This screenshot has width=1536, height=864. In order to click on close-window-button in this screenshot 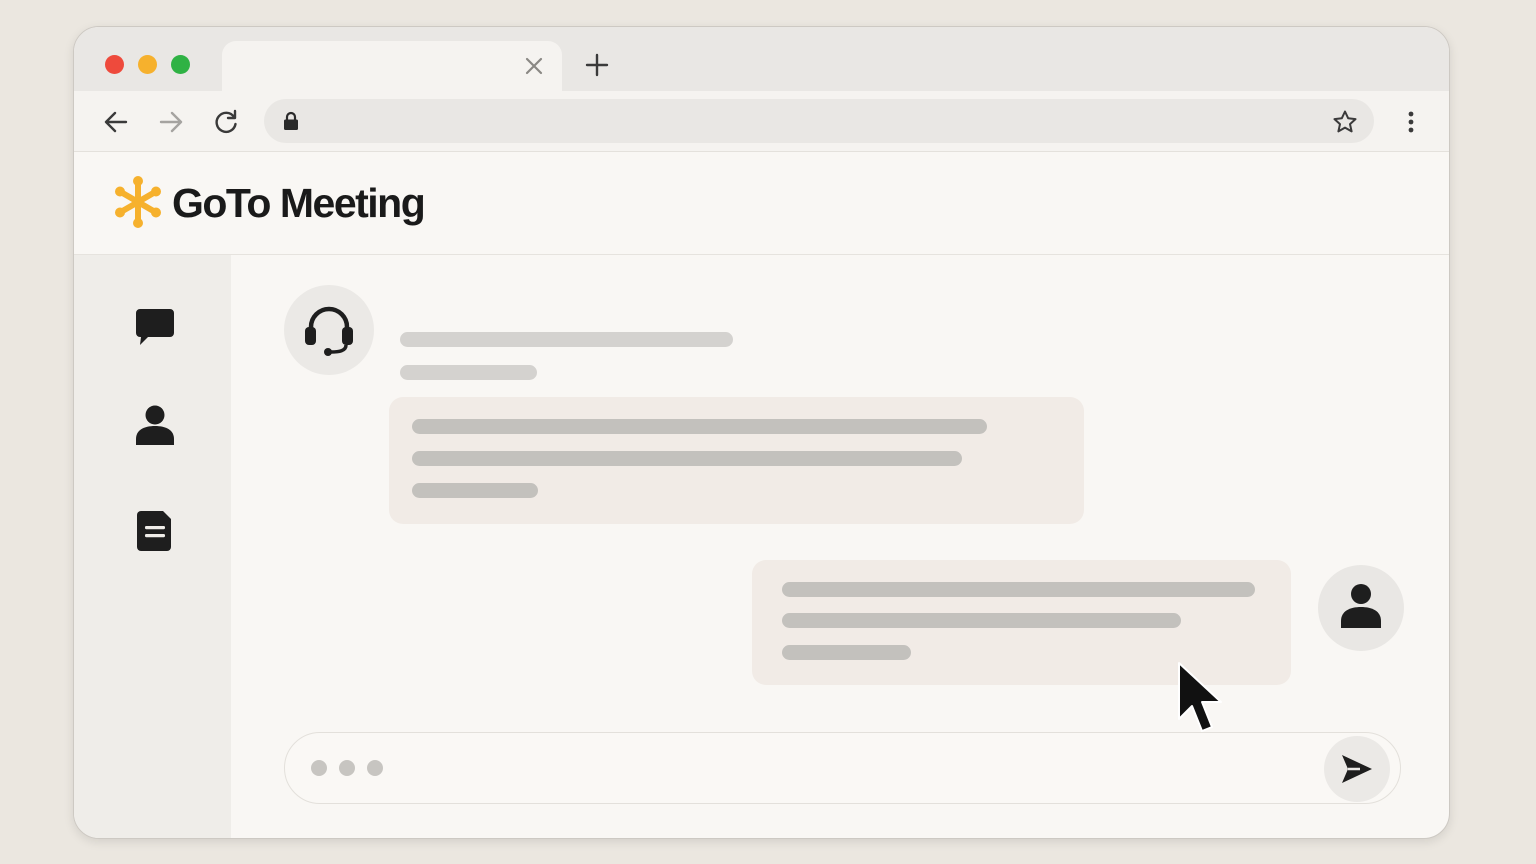, I will do `click(114, 64)`.